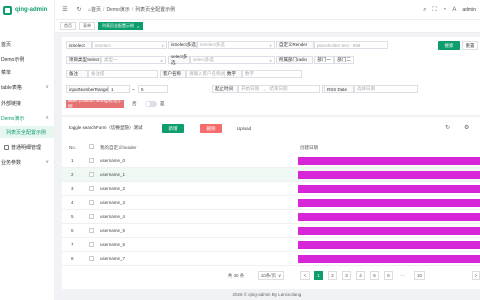 The image size is (480, 300). Describe the element at coordinates (117, 9) in the screenshot. I see `breadcrumb-item: Demo演示` at that location.